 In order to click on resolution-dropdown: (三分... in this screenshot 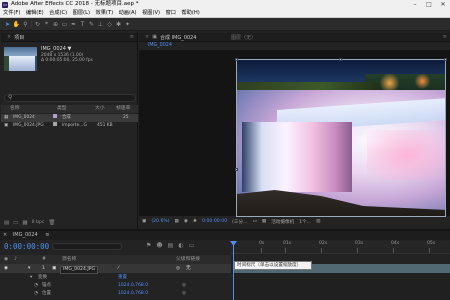, I will do `click(239, 222)`.